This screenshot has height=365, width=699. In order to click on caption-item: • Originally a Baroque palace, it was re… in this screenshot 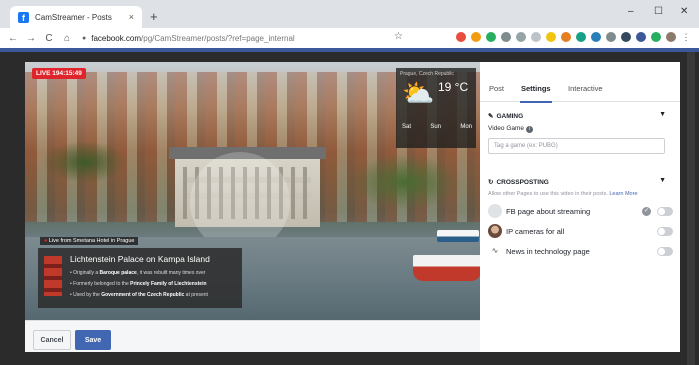, I will do `click(138, 273)`.